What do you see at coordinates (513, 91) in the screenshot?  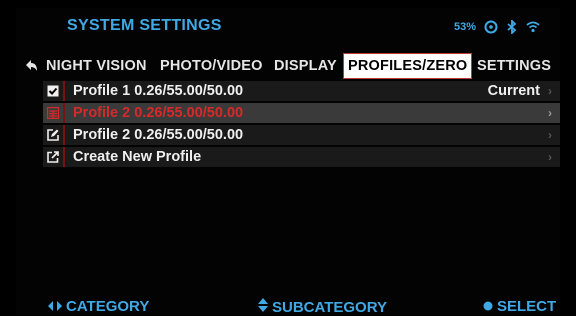 I see `current-badge: Current` at bounding box center [513, 91].